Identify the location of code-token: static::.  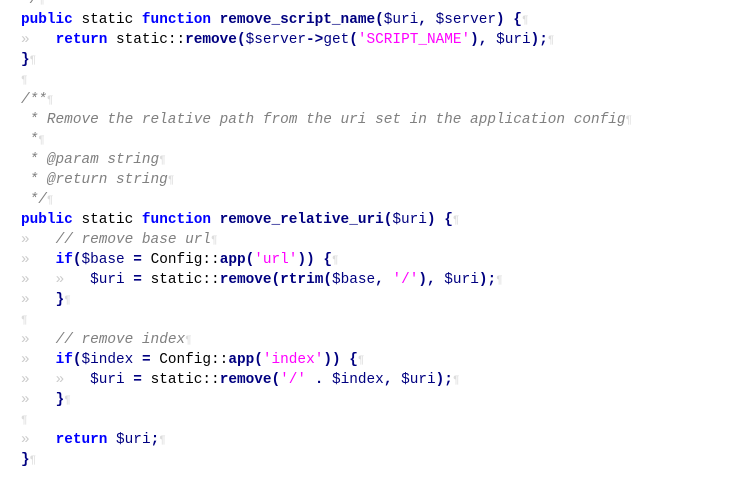
(185, 380).